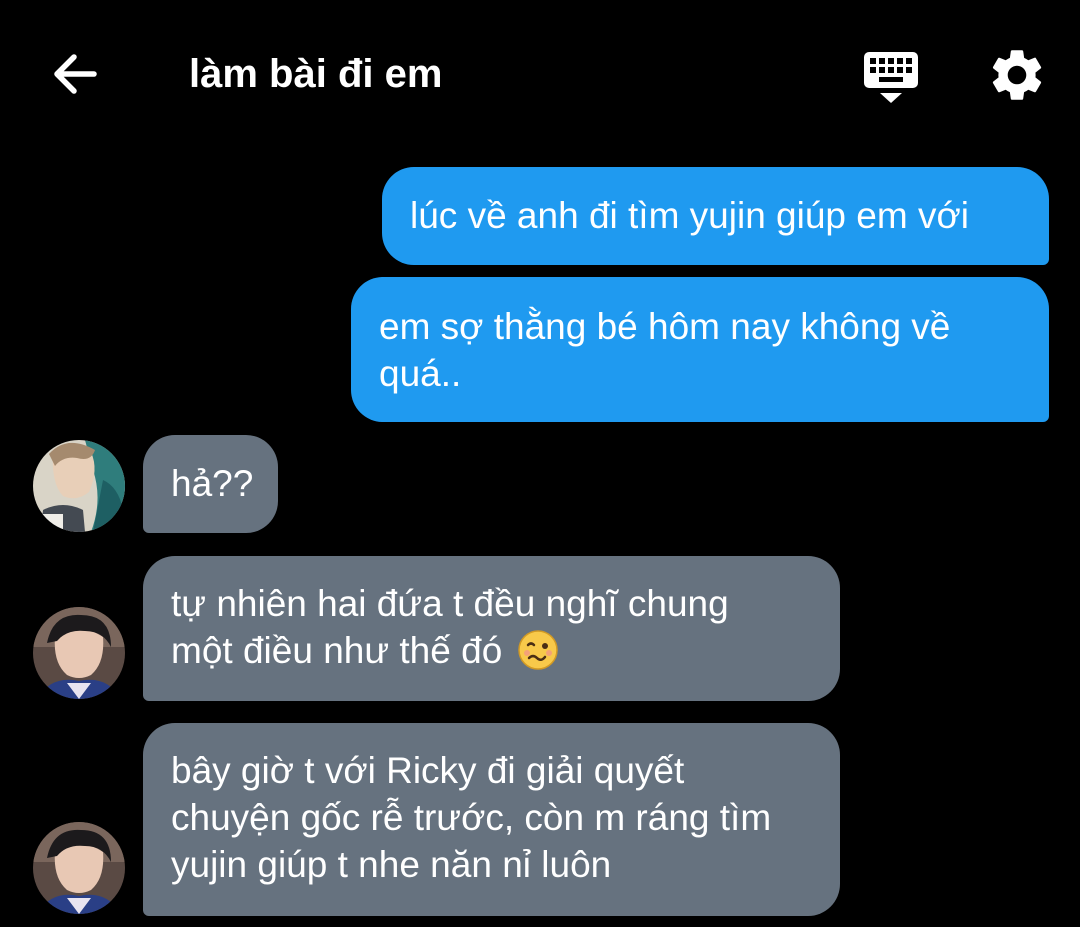 The image size is (1080, 927). What do you see at coordinates (450, 603) in the screenshot?
I see `message-text: tự nhiên hai đứa t đều nghĩ chung` at bounding box center [450, 603].